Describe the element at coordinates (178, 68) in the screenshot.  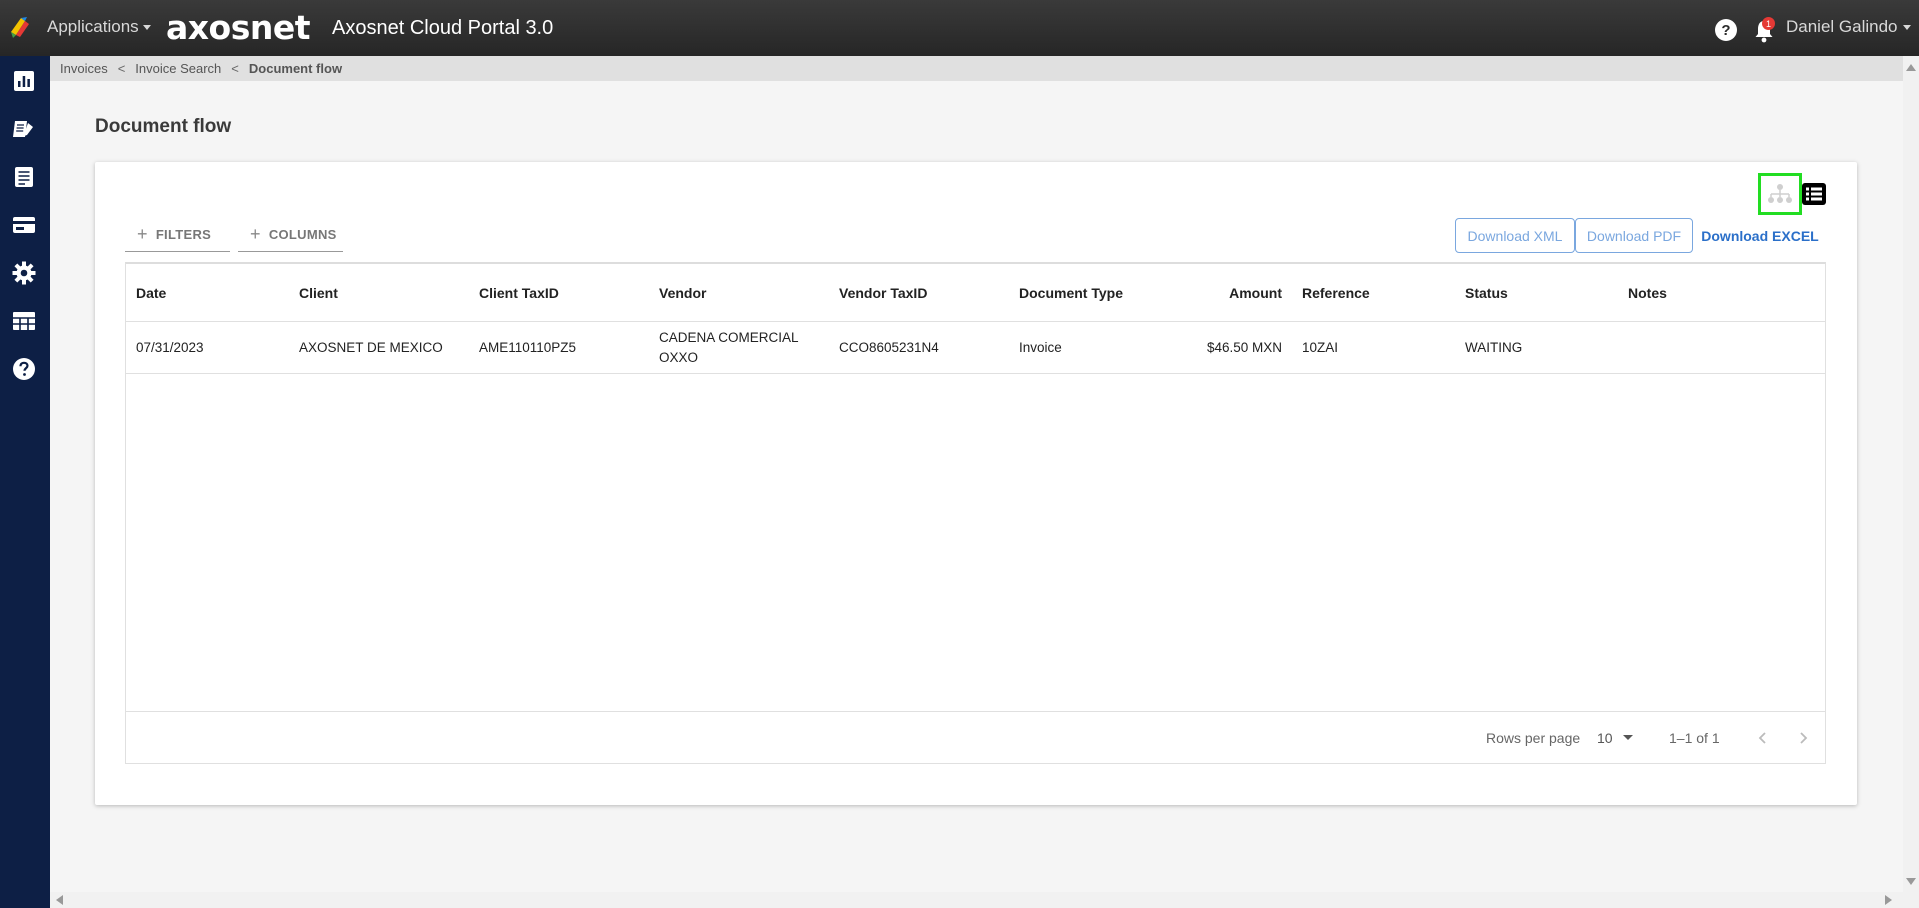
I see `breadcrumb-item-invoice-search: Invoice Search` at that location.